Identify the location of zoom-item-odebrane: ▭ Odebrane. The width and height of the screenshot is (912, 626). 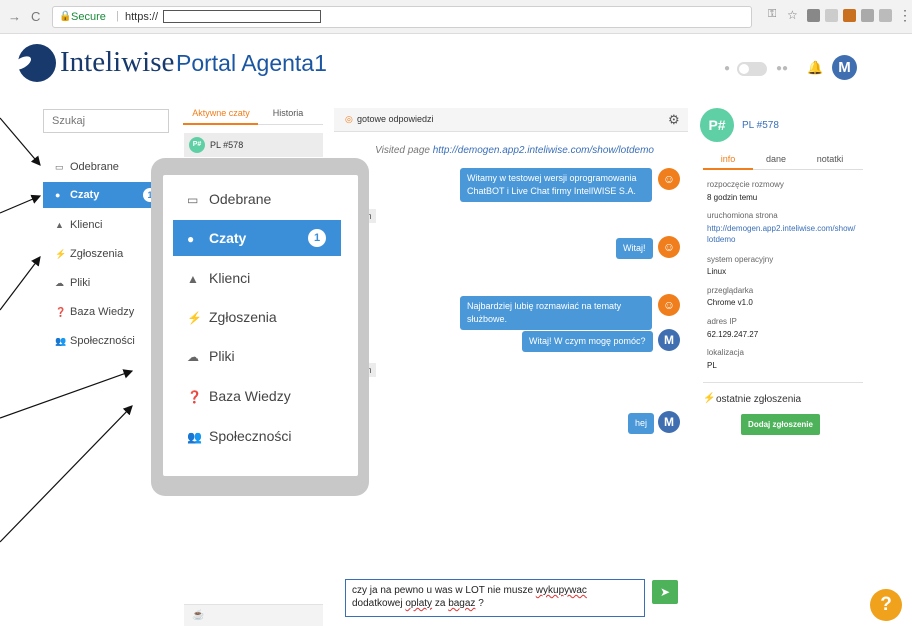
(257, 199).